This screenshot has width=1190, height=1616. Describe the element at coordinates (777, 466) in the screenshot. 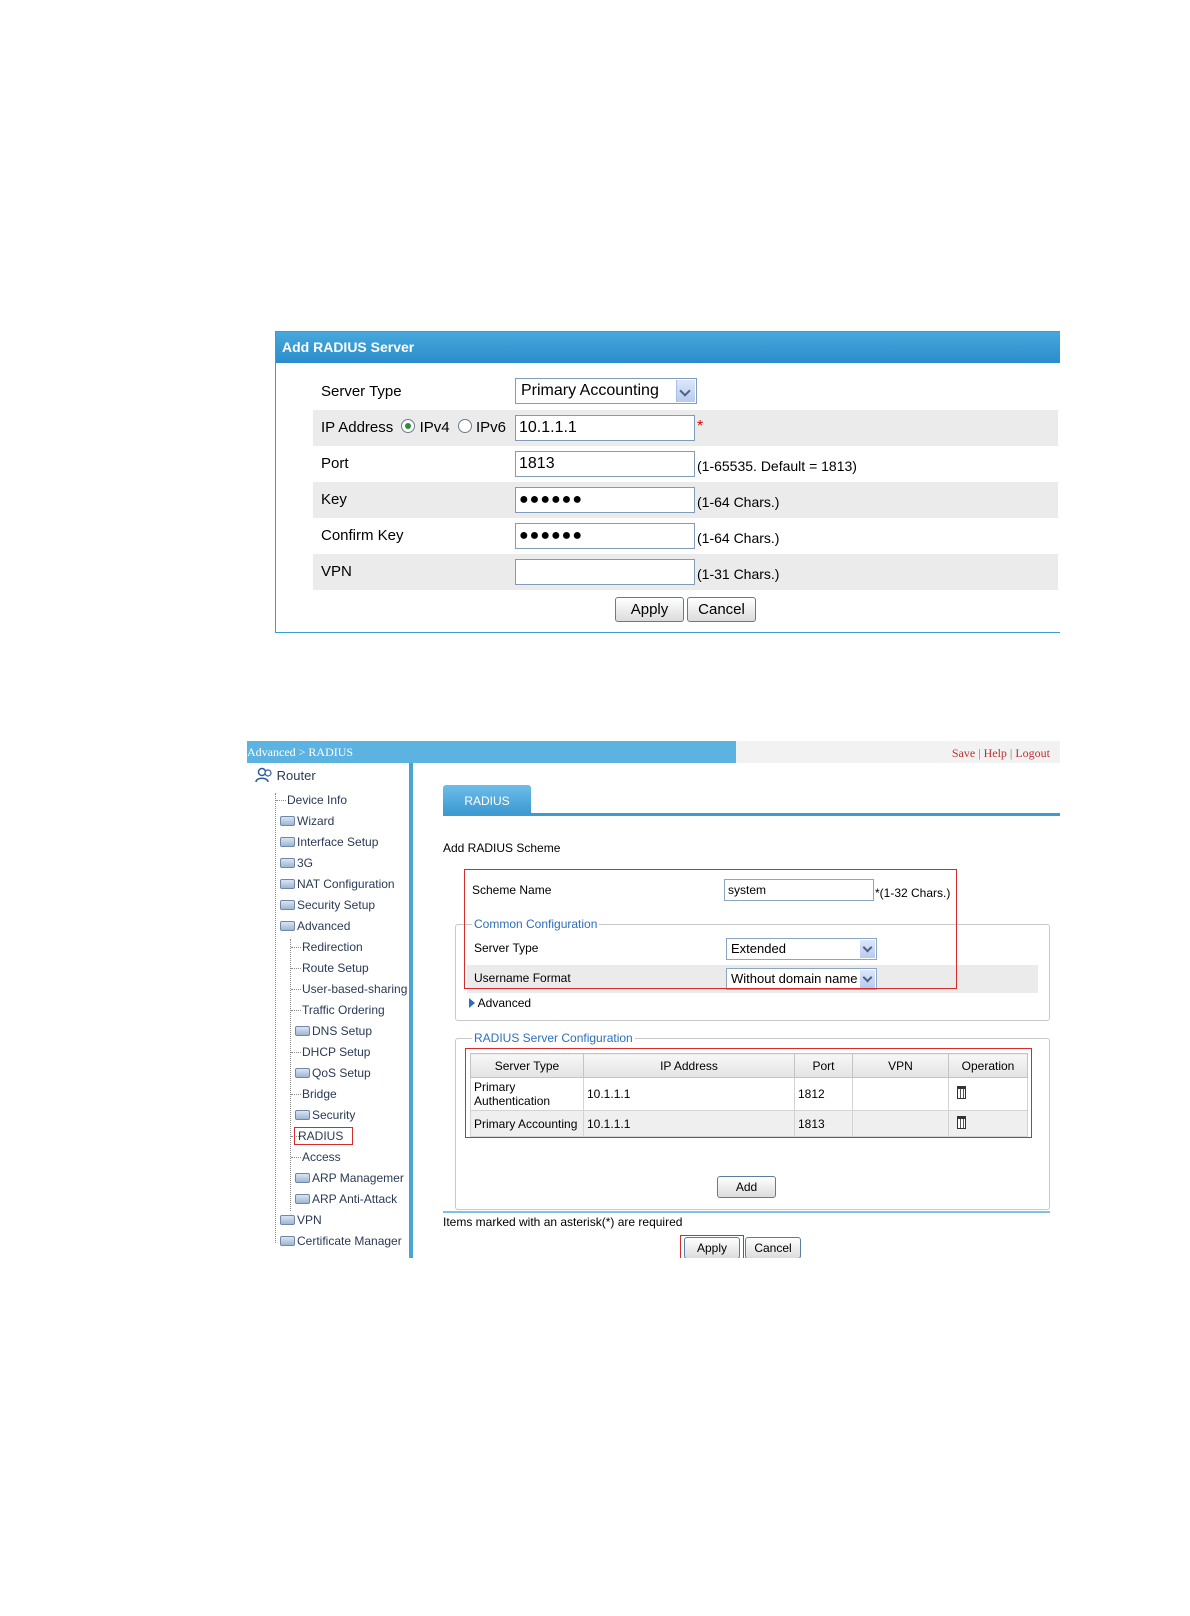

I see `port-hint: (1-65535. Default = 1813)` at that location.